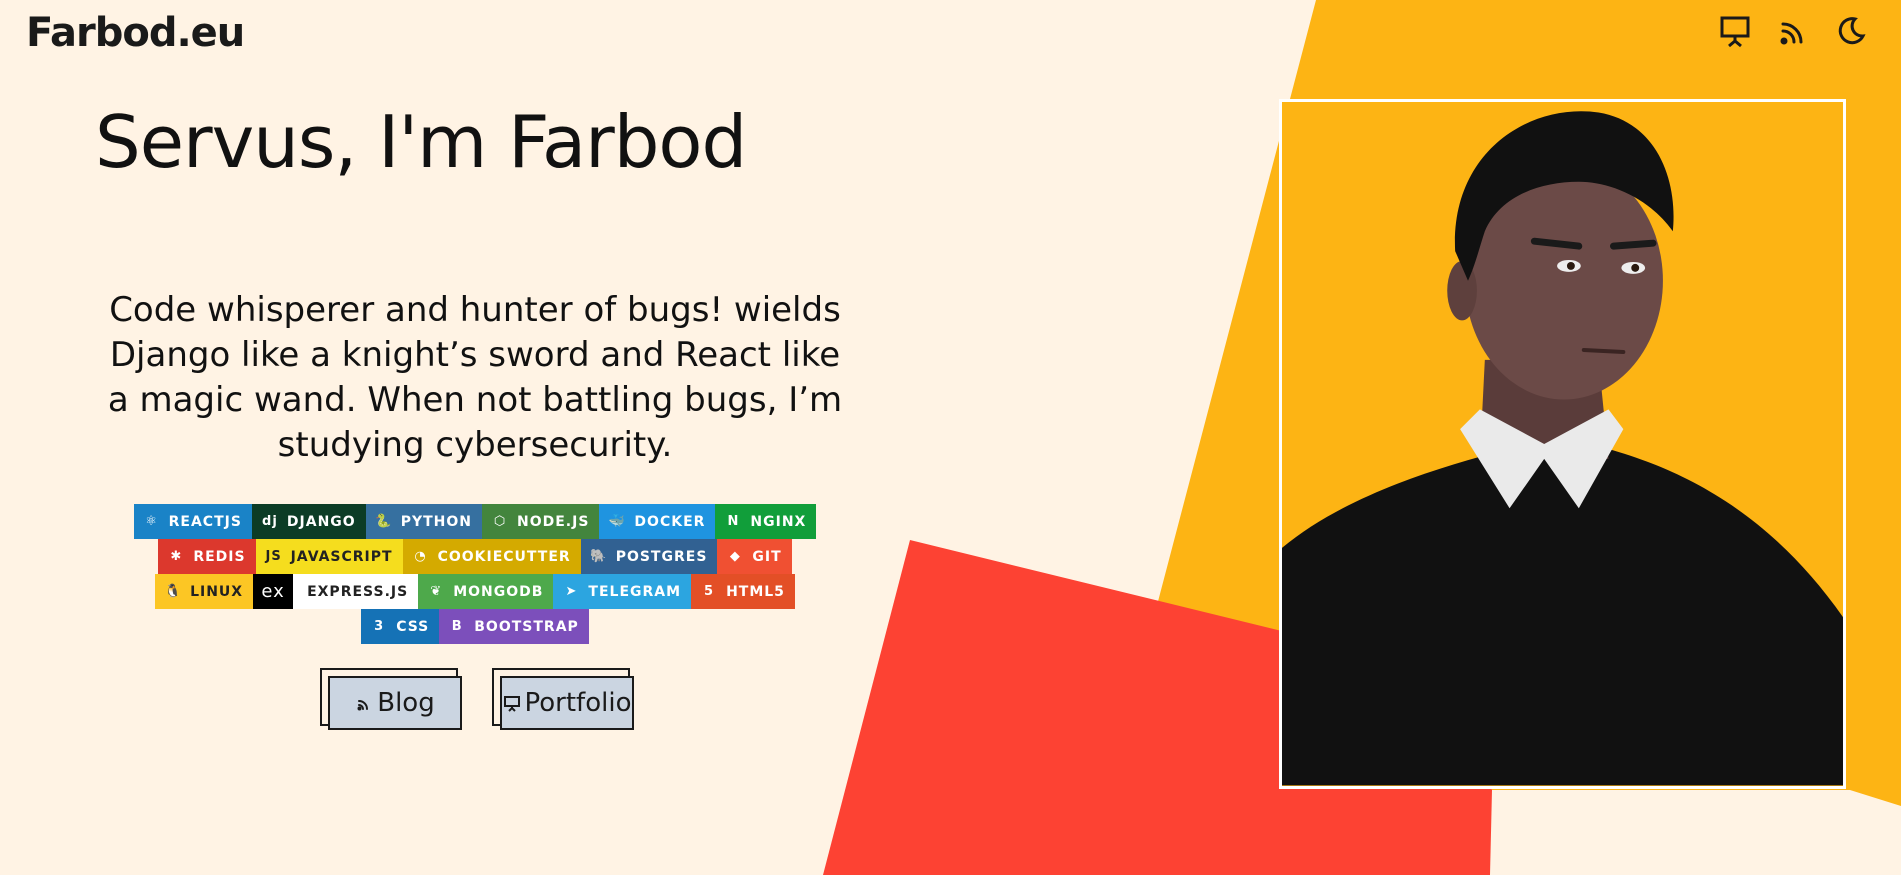  Describe the element at coordinates (578, 703) in the screenshot. I see `portfolio-button-label: Portfolio` at that location.